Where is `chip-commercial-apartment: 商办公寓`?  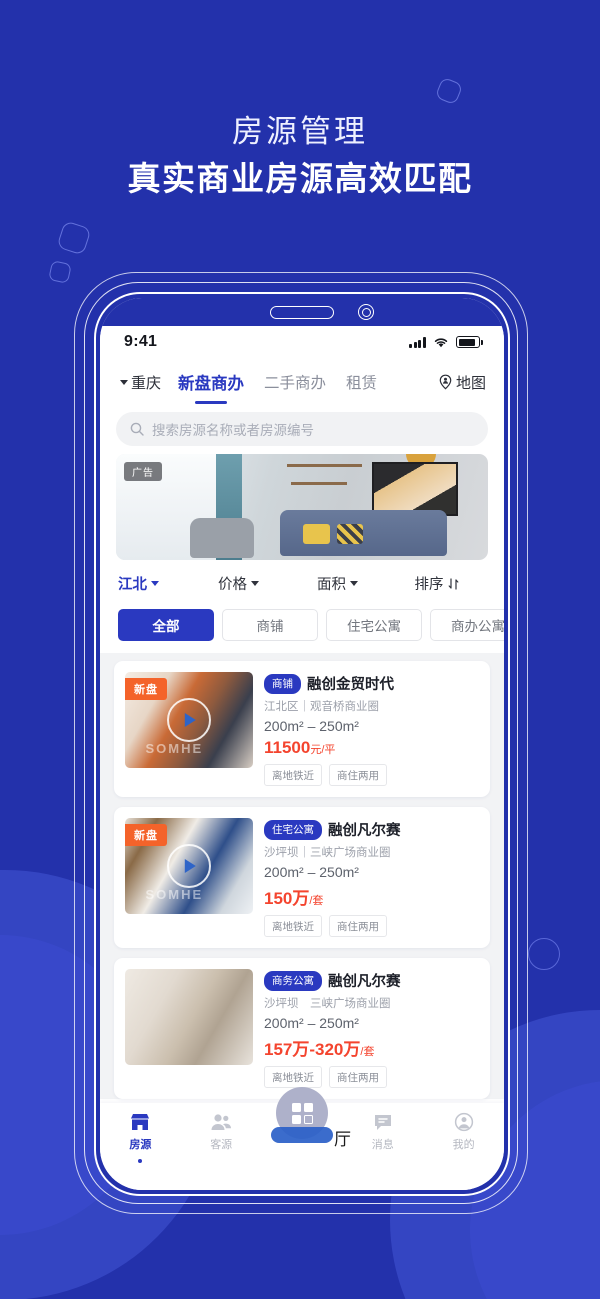
chip-commercial-apartment: 商办公寓 is located at coordinates (467, 625).